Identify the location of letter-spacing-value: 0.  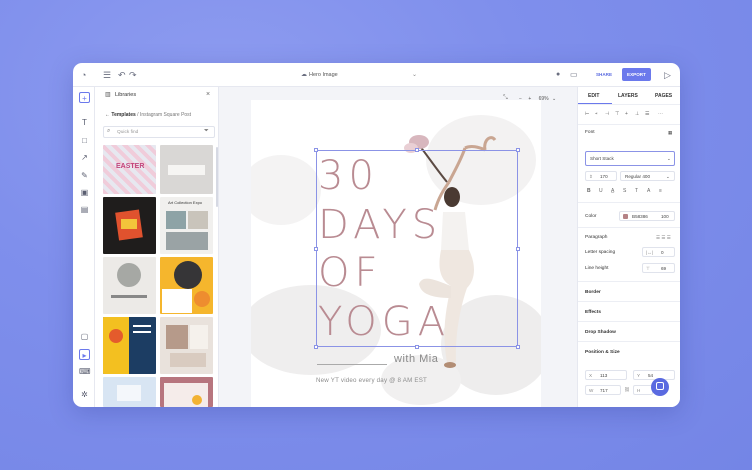
(662, 252).